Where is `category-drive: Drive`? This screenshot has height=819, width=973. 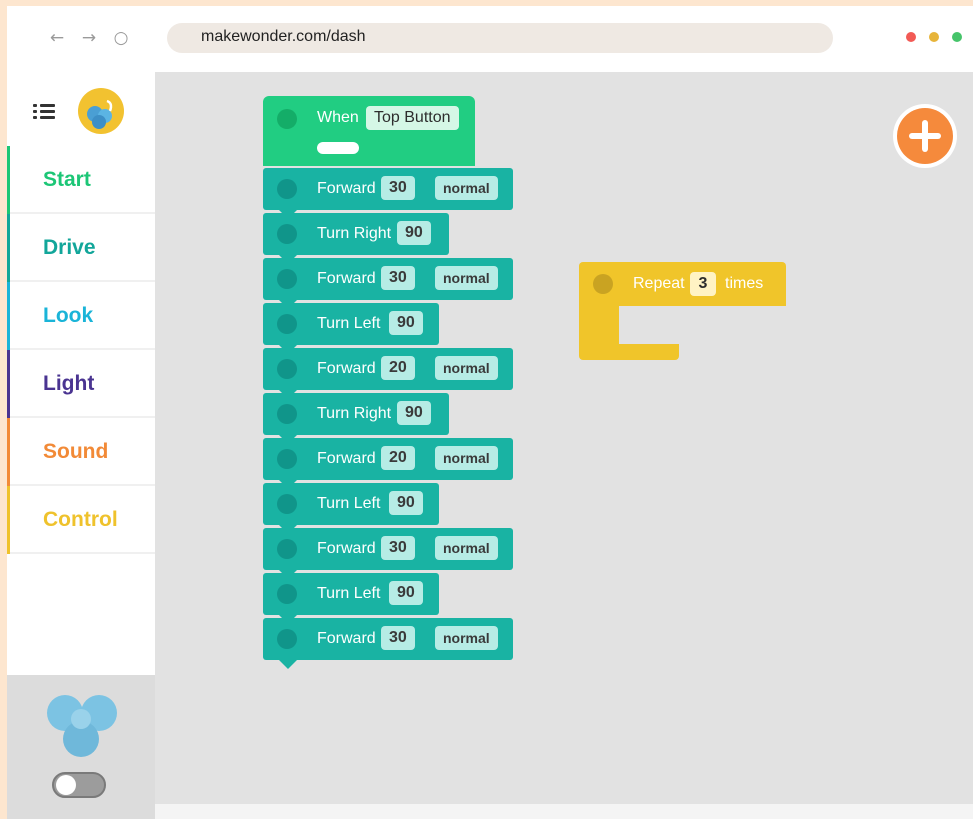 category-drive: Drive is located at coordinates (81, 248).